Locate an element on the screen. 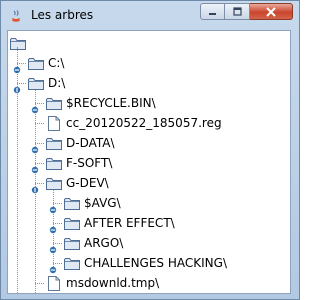  title-bar: Les arbres is located at coordinates (150, 16).